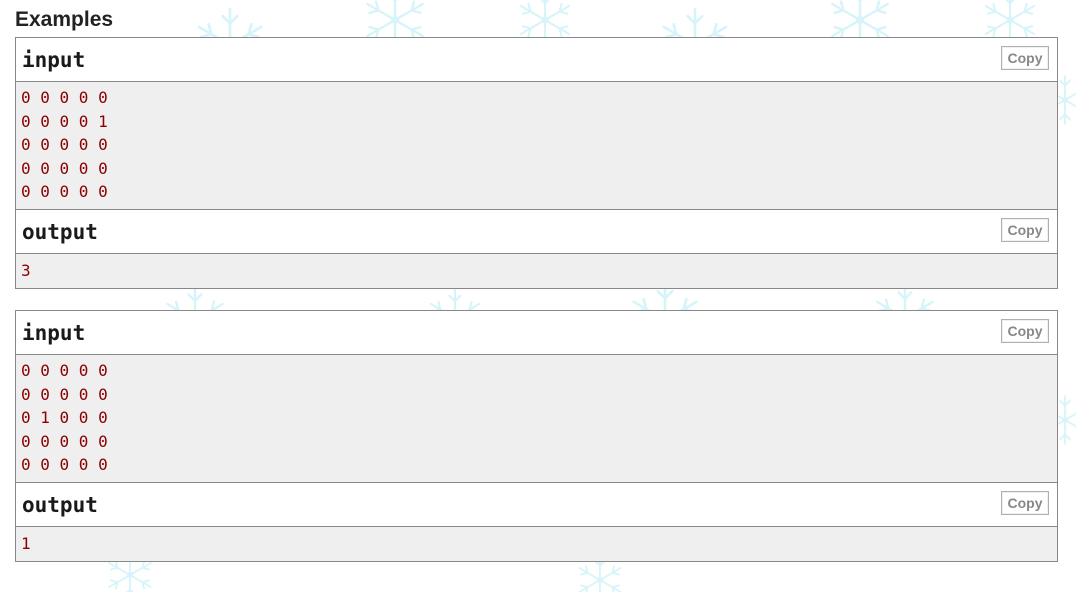 The image size is (1076, 592). Describe the element at coordinates (26, 543) in the screenshot. I see `output-line: 1` at that location.